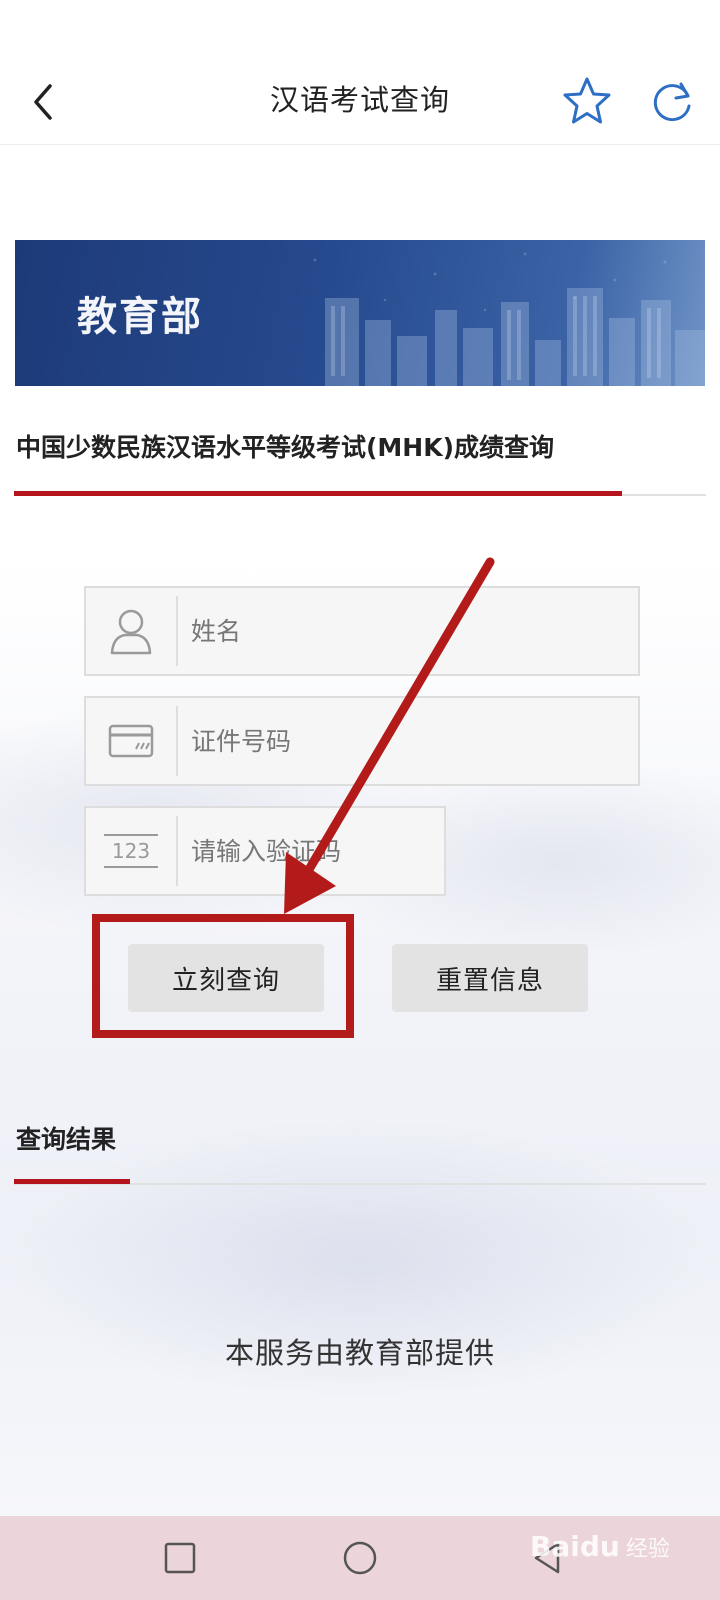 The height and width of the screenshot is (1600, 720). I want to click on submit-query-button: 立刻查询, so click(226, 978).